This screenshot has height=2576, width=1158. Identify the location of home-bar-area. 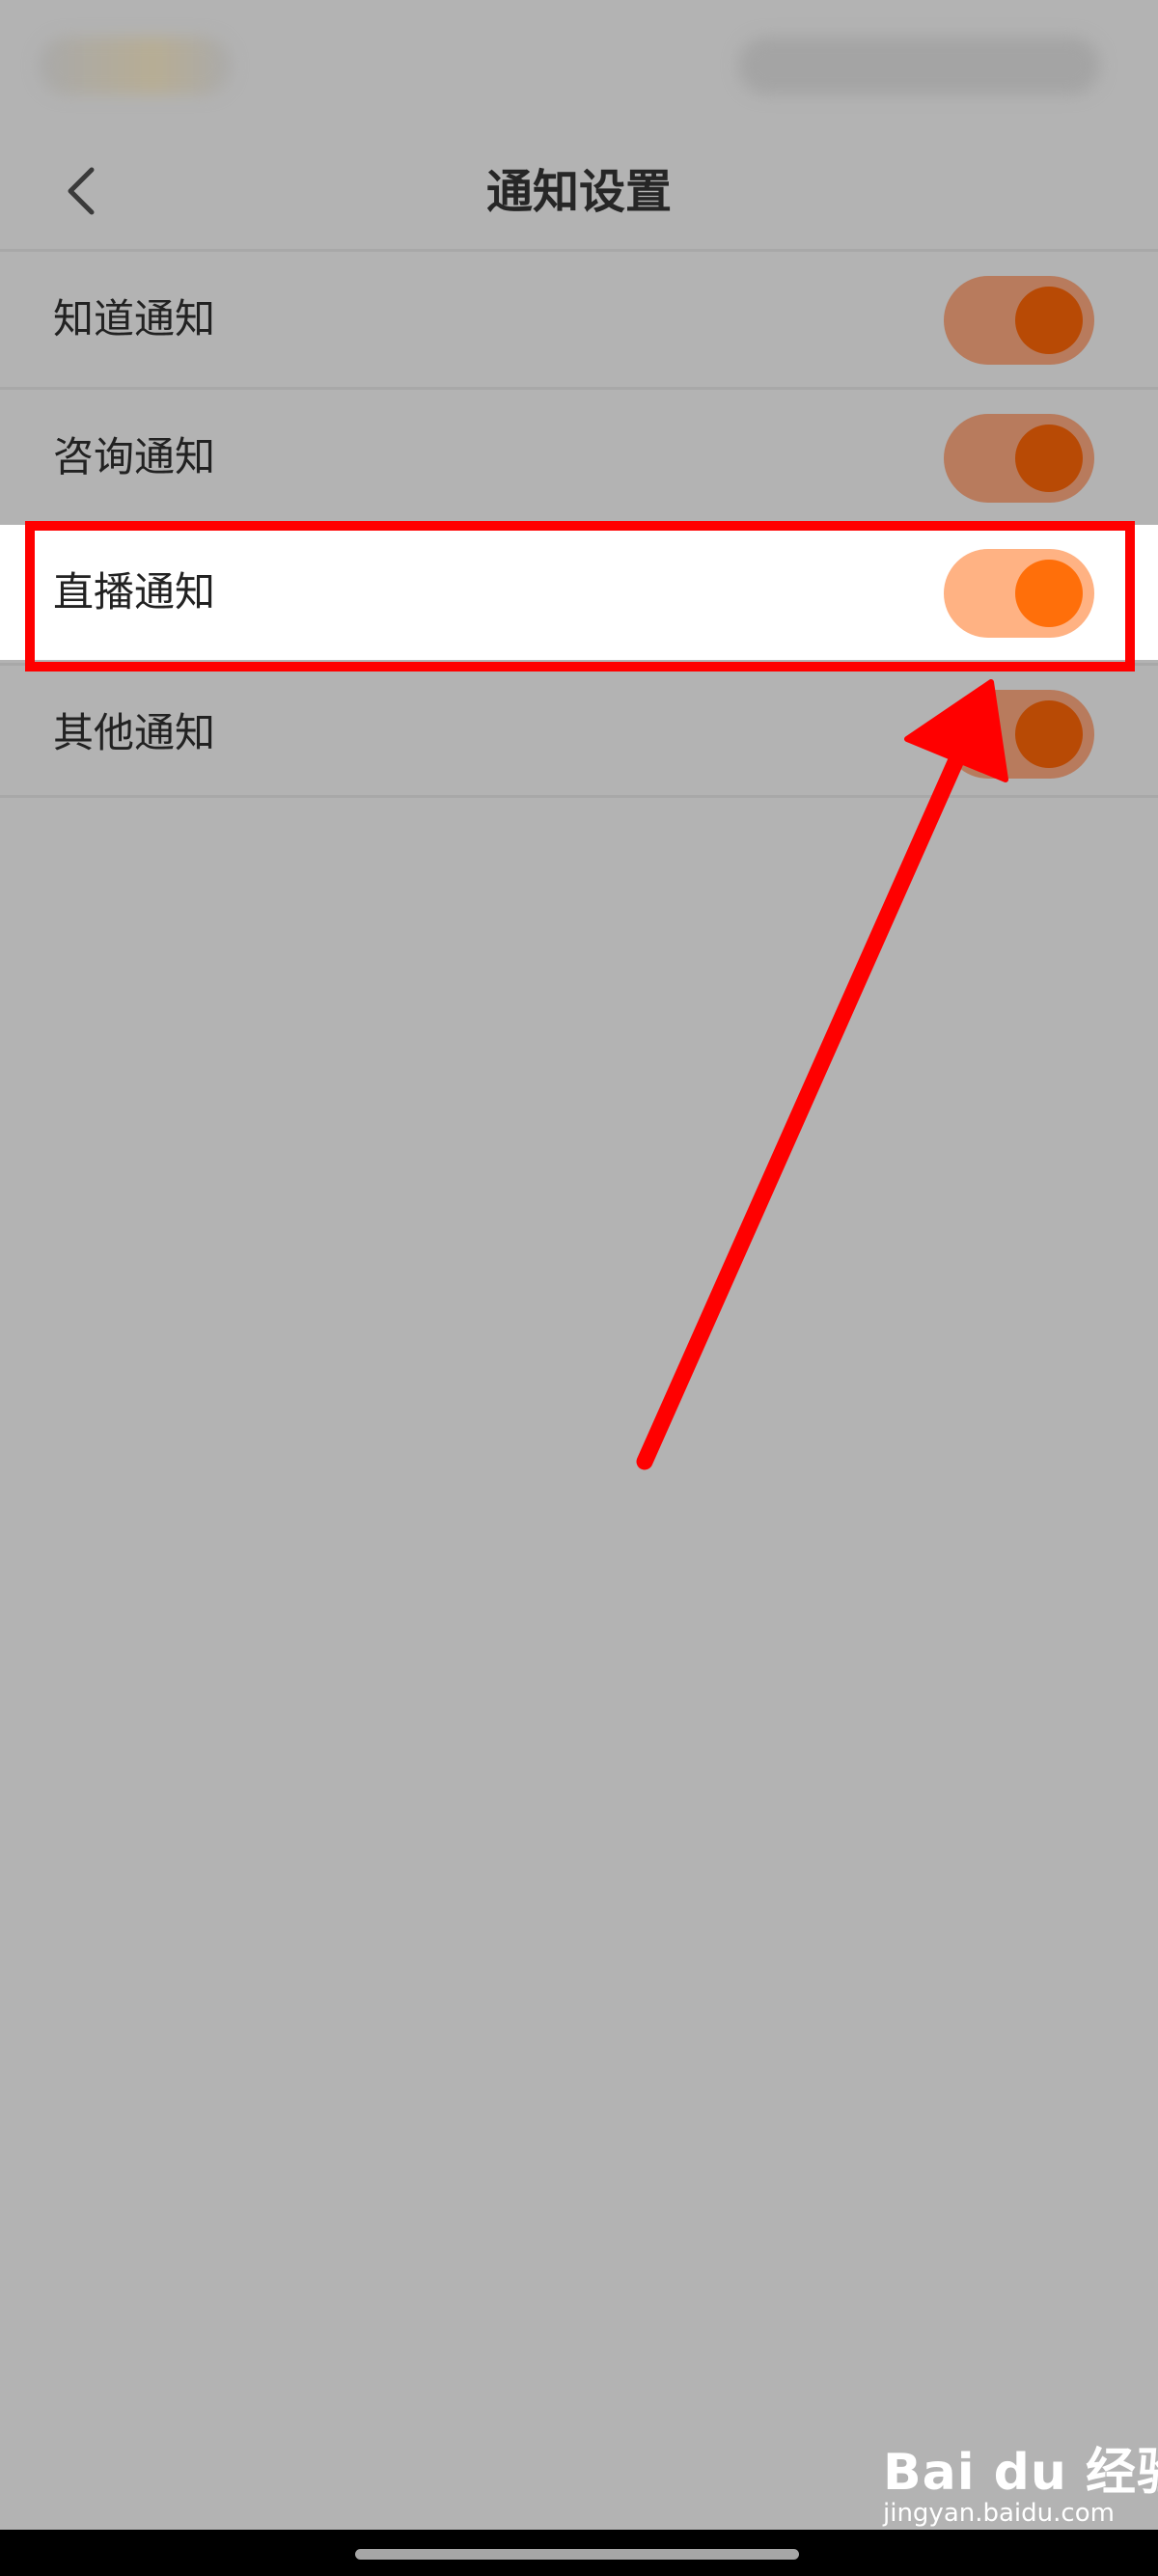
(579, 2553).